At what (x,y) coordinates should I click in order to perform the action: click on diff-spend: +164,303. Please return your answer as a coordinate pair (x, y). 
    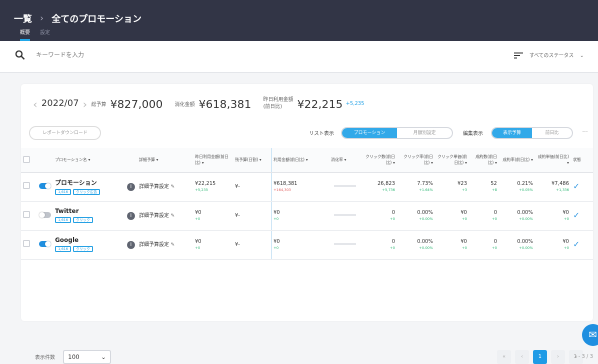
    Looking at the image, I should click on (282, 190).